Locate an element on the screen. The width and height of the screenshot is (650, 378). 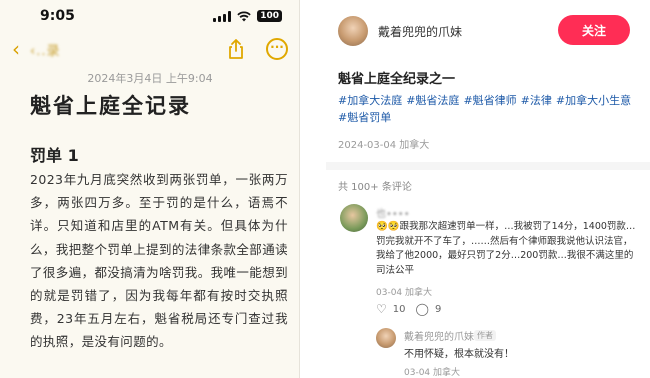
tag-link: #魁省罚单 is located at coordinates (364, 117).